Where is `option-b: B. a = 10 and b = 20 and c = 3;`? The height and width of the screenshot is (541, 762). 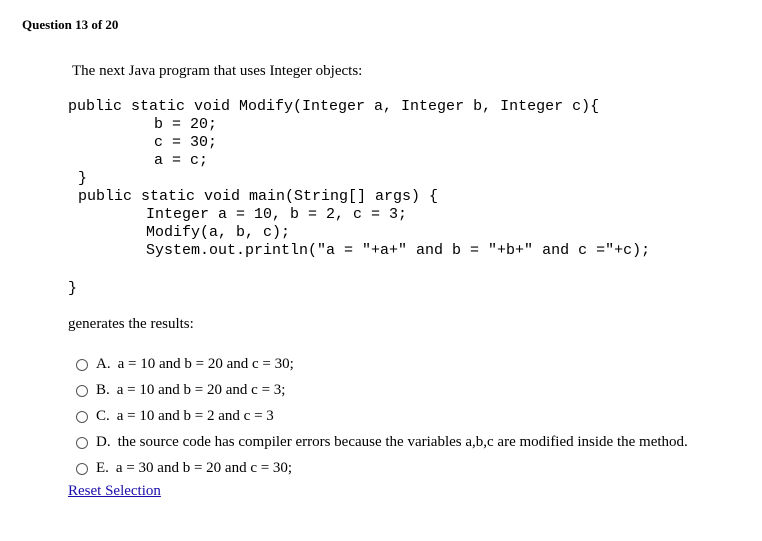 option-b: B. a = 10 and b = 20 and c = 3; is located at coordinates (180, 390).